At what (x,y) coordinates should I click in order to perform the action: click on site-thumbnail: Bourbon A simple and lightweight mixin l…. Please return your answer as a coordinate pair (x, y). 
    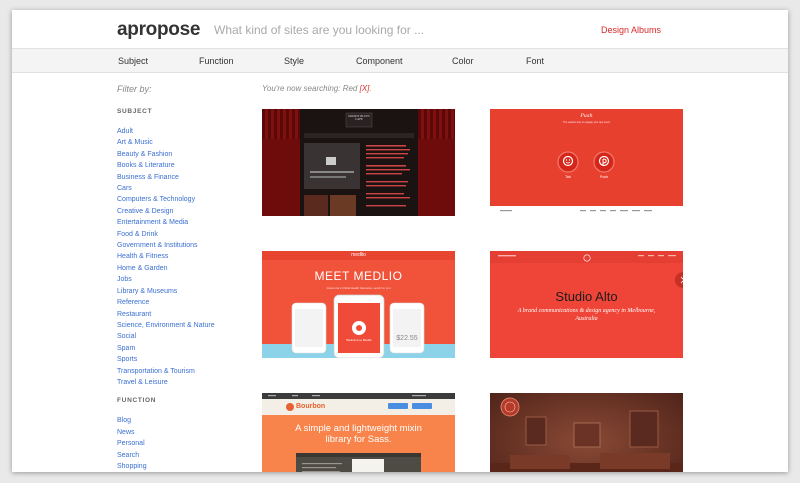
    Looking at the image, I should click on (358, 432).